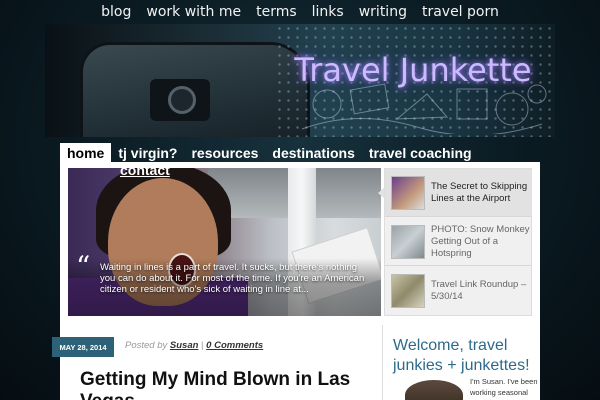 The image size is (600, 400). I want to click on nav-contact: contact, so click(145, 170).